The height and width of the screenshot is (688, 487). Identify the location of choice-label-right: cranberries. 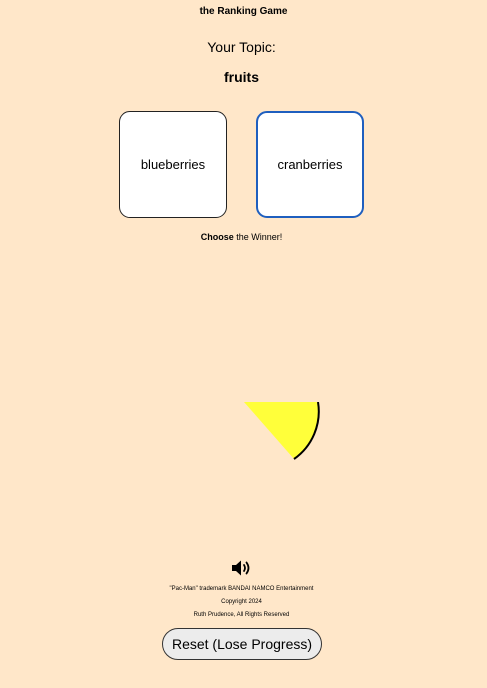
(310, 164).